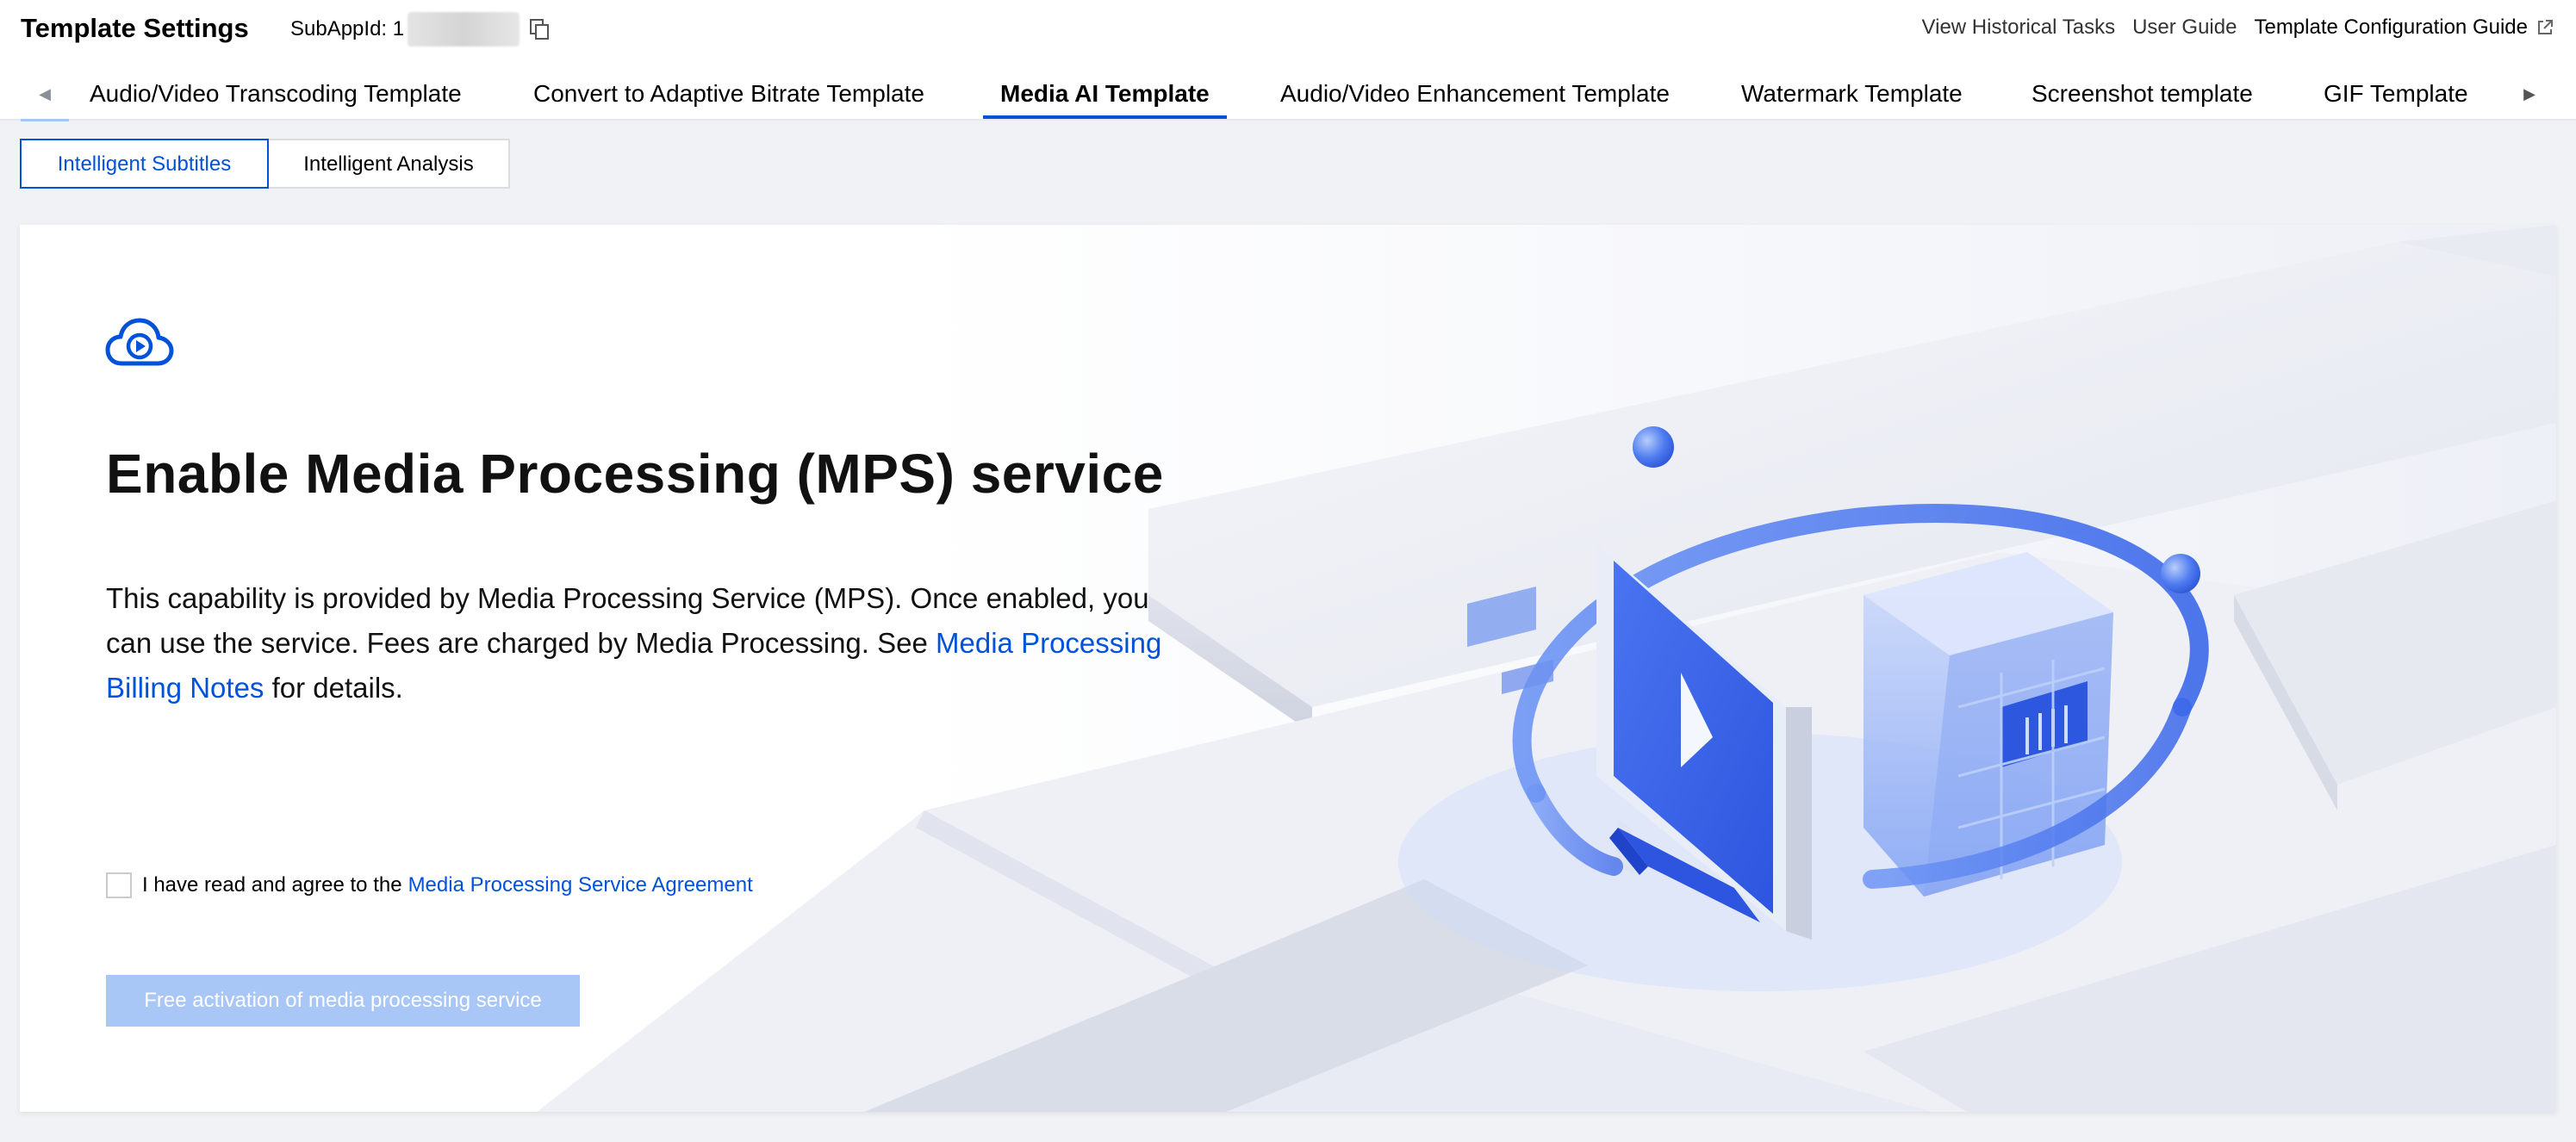 This screenshot has height=1142, width=2576. I want to click on subtab-intelligent-subtitles: Intelligent Subtitles, so click(145, 164).